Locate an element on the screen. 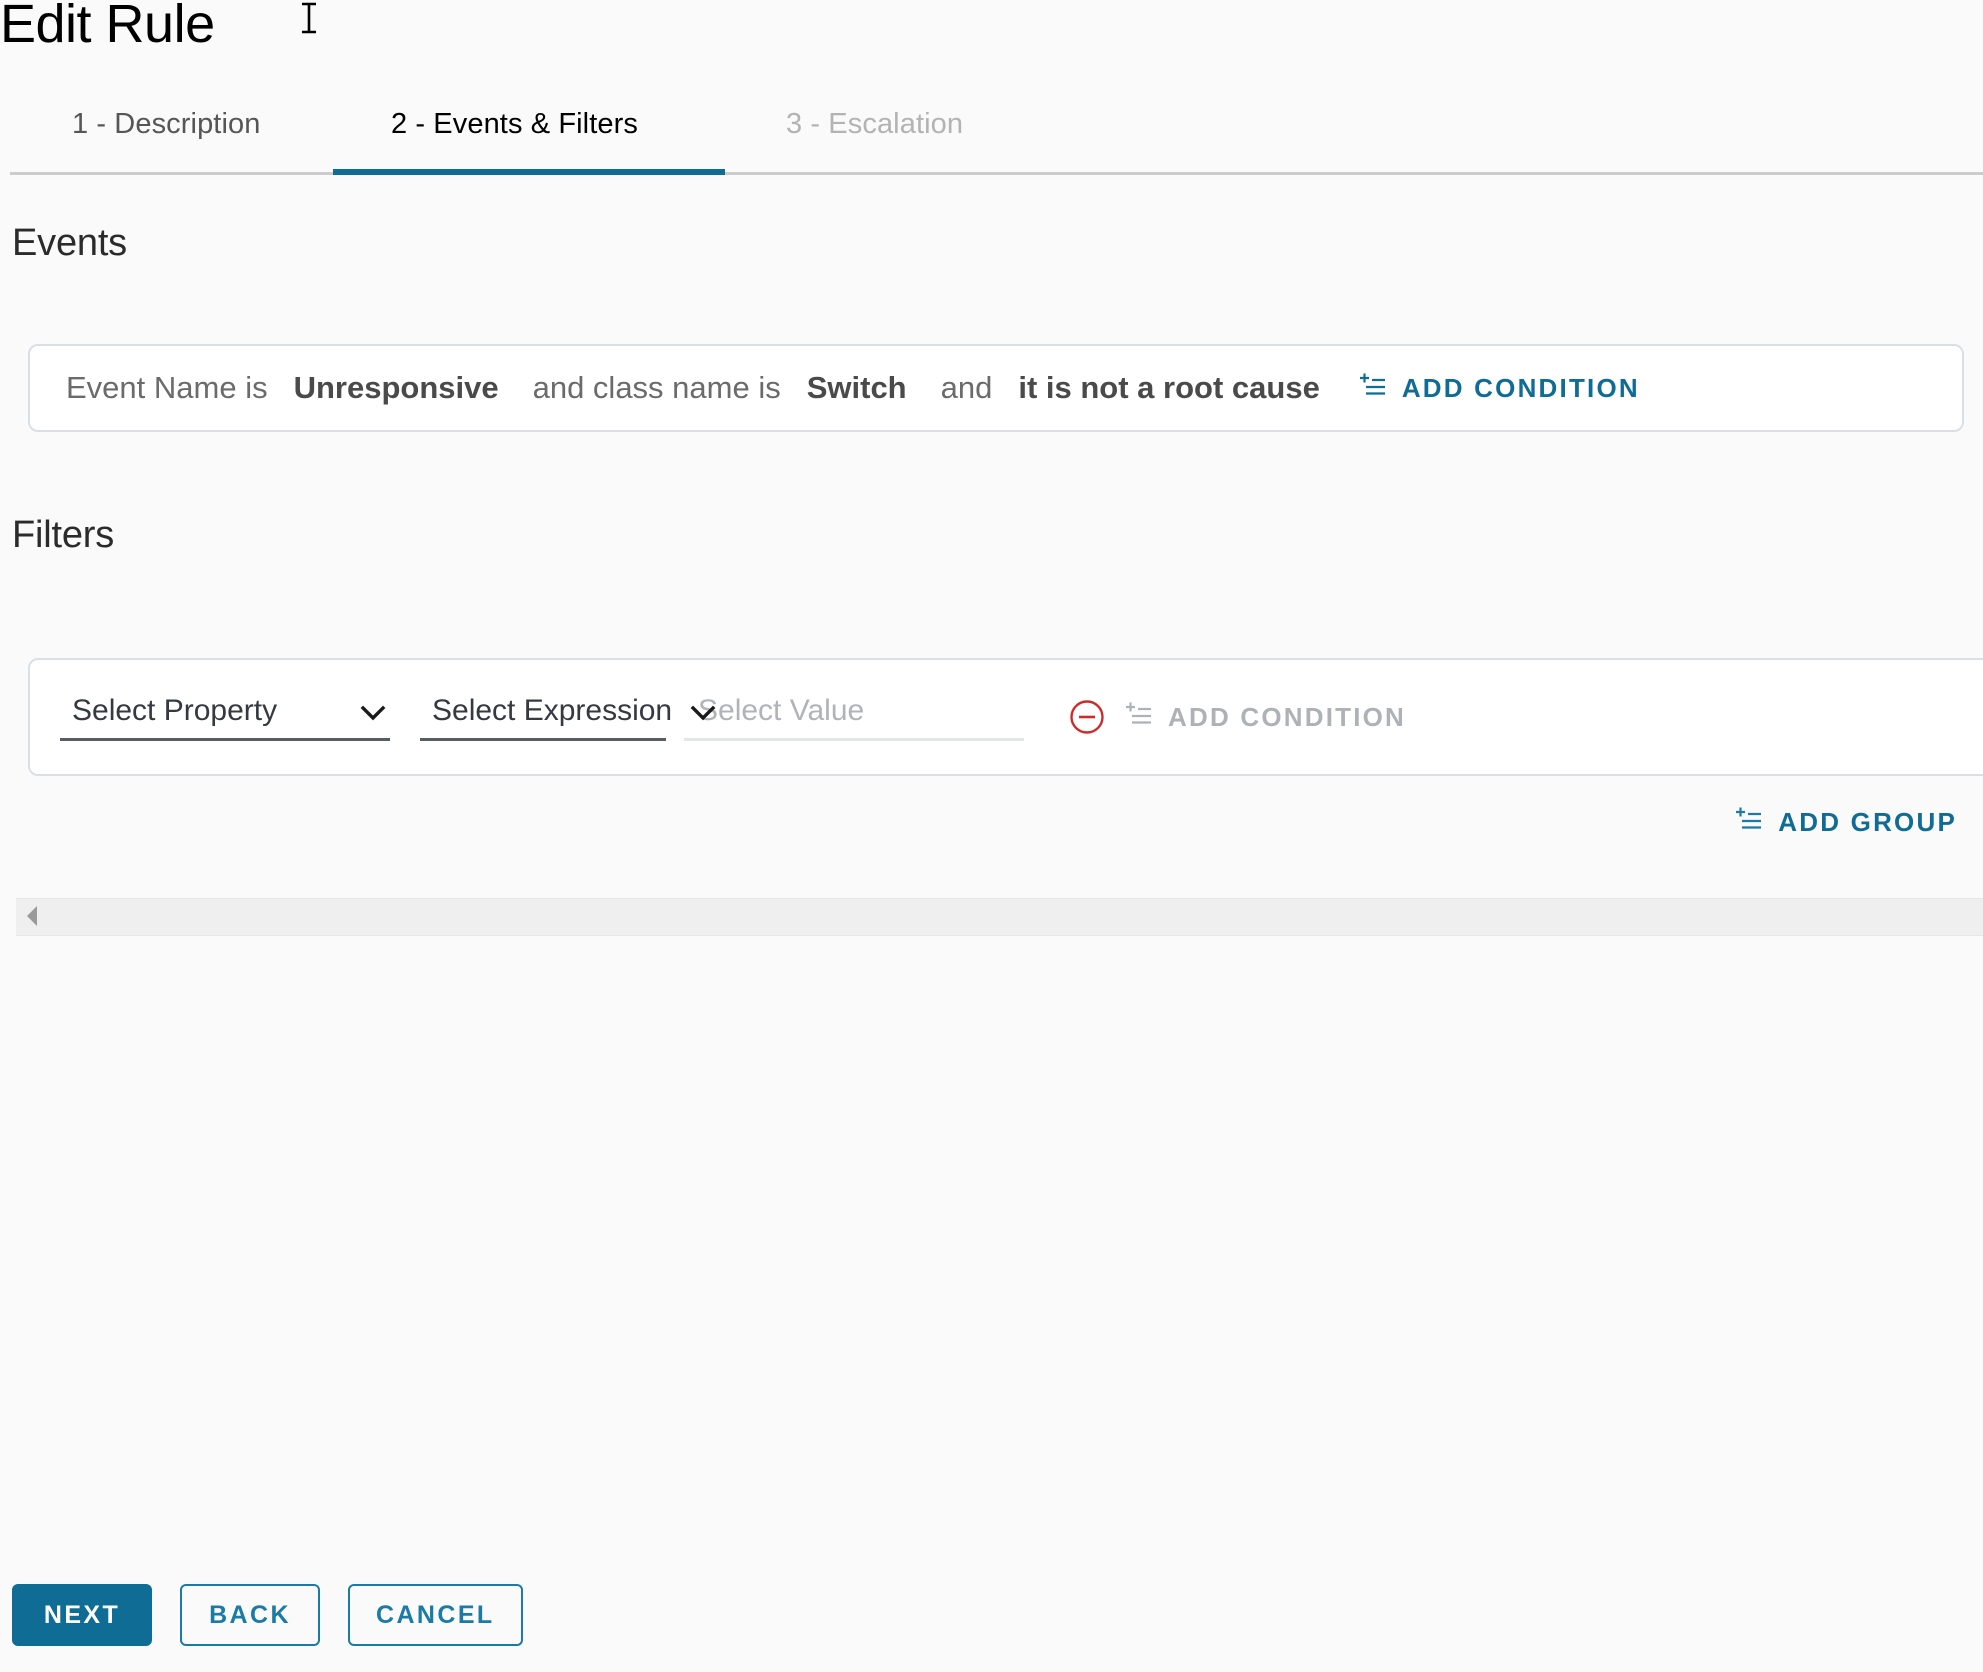 The width and height of the screenshot is (1983, 1672). add-group-container: ADD GROUP is located at coordinates (1844, 822).